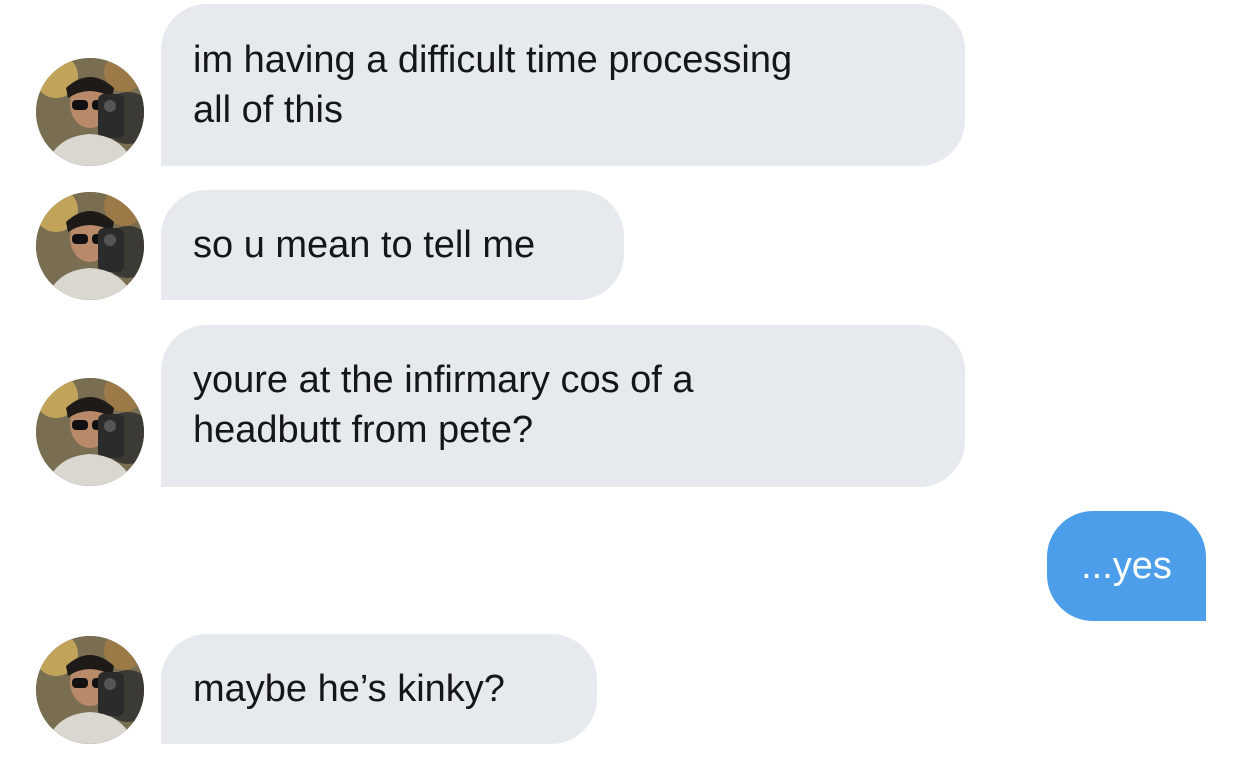  I want to click on message-text: youre at the infirmary cos of a, so click(443, 380).